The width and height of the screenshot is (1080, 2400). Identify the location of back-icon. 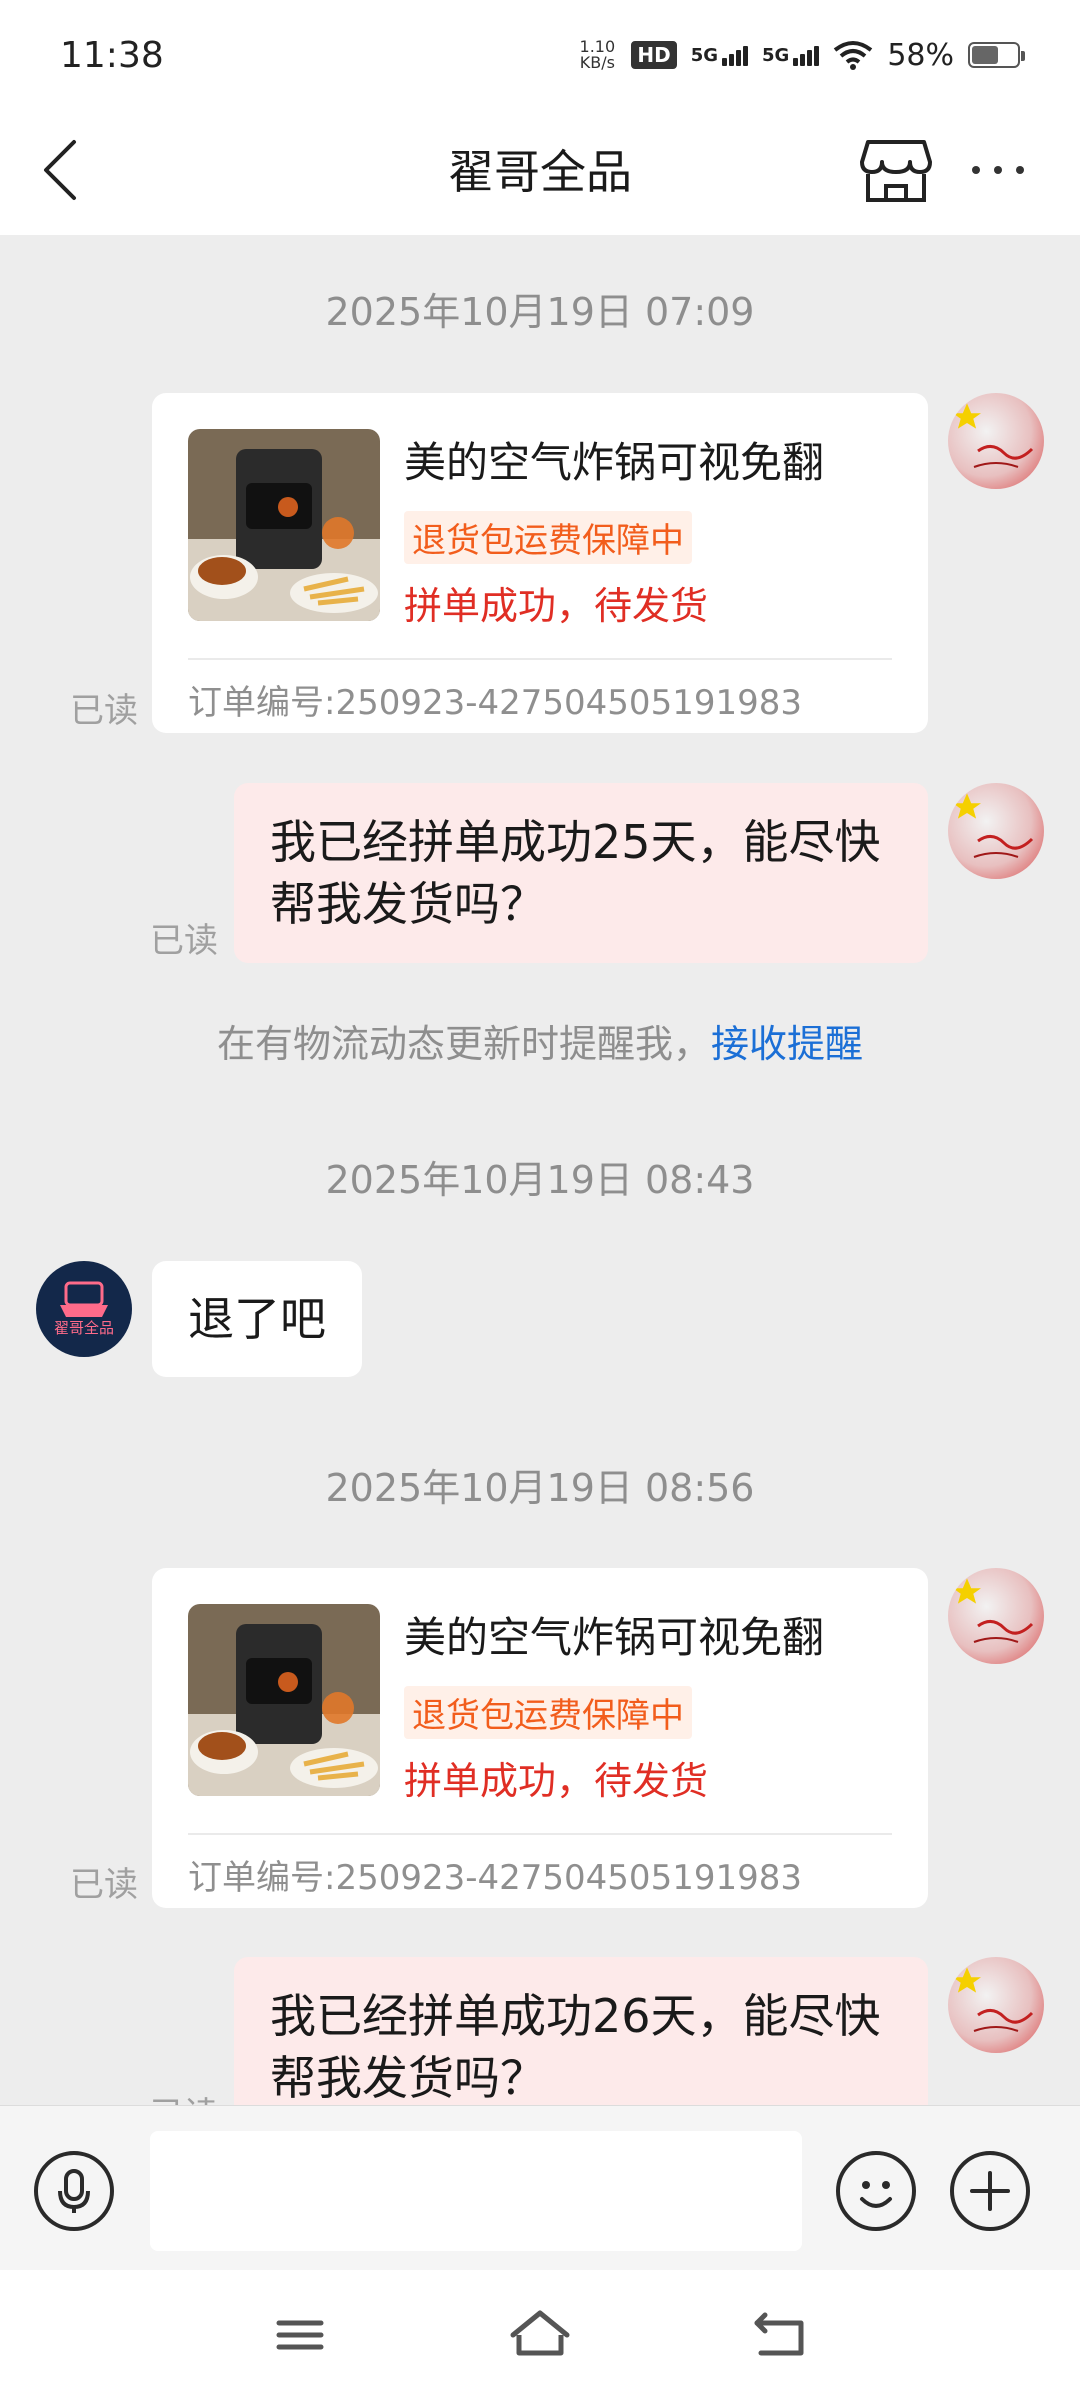
(779, 2334).